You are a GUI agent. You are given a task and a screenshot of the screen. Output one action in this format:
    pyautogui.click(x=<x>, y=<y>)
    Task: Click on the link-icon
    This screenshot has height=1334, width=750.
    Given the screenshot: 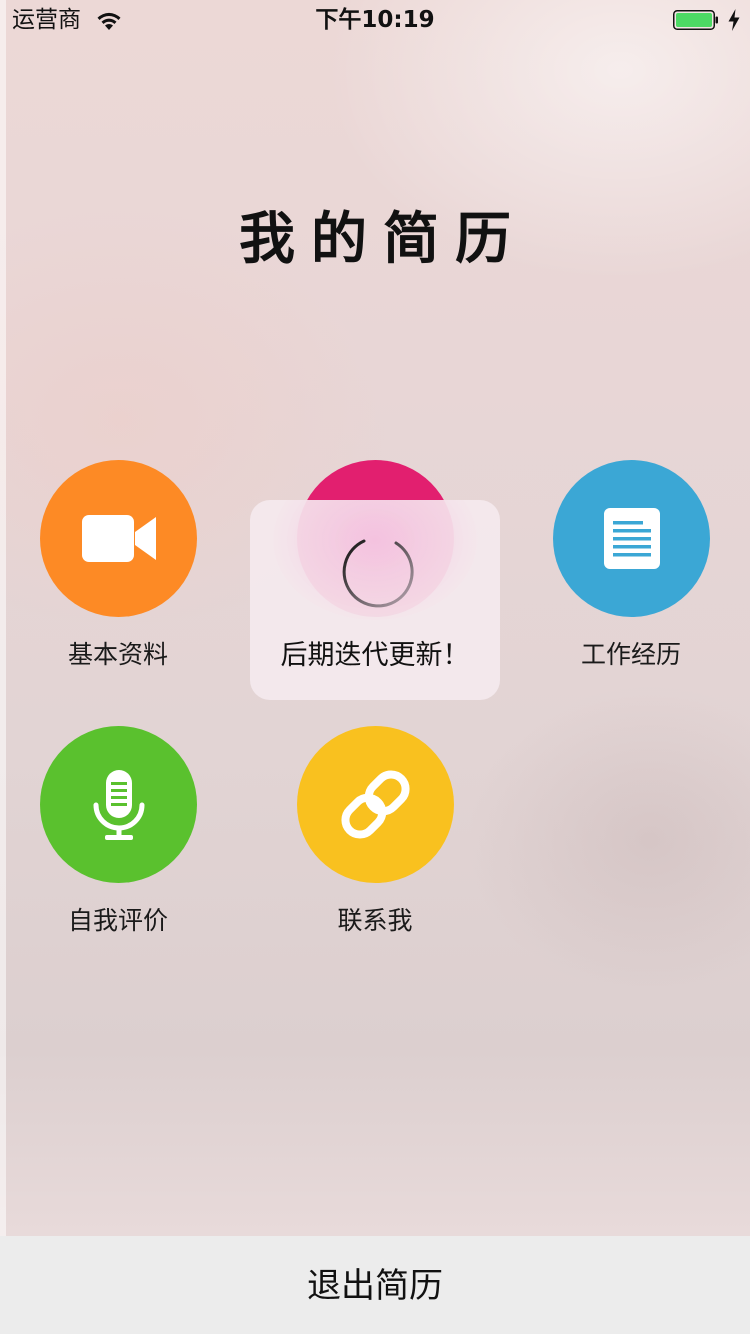 What is the action you would take?
    pyautogui.click(x=375, y=804)
    